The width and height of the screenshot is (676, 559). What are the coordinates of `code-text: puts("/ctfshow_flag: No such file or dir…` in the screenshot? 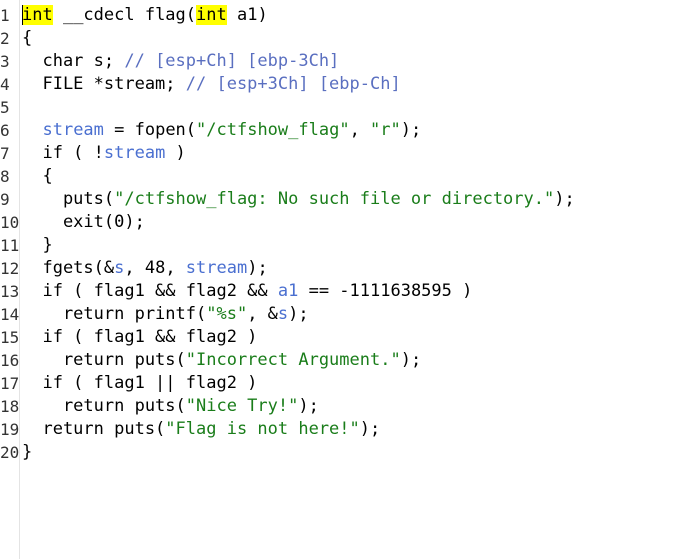 It's located at (298, 199).